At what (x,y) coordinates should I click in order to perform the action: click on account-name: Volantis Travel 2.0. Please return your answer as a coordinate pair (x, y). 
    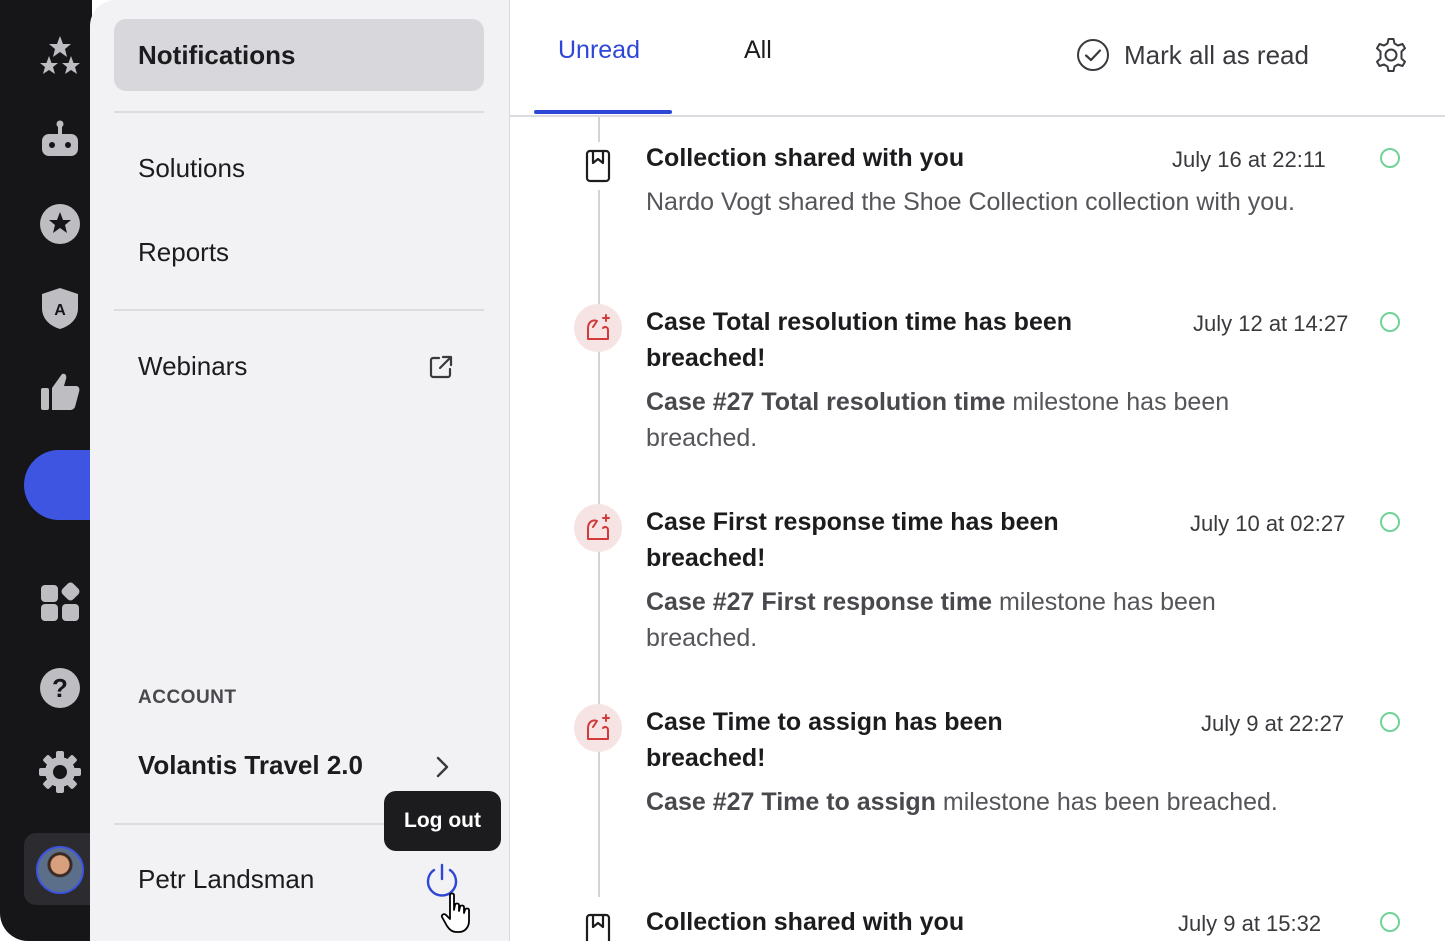
    Looking at the image, I should click on (250, 765).